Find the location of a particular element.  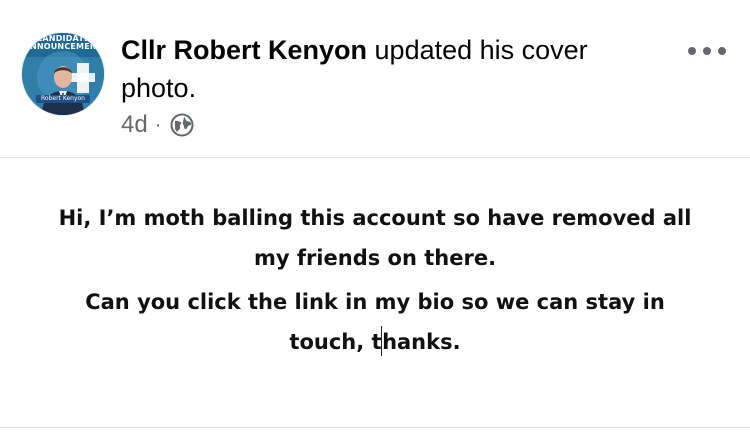

cover-text-line: my friends on there. is located at coordinates (375, 258).